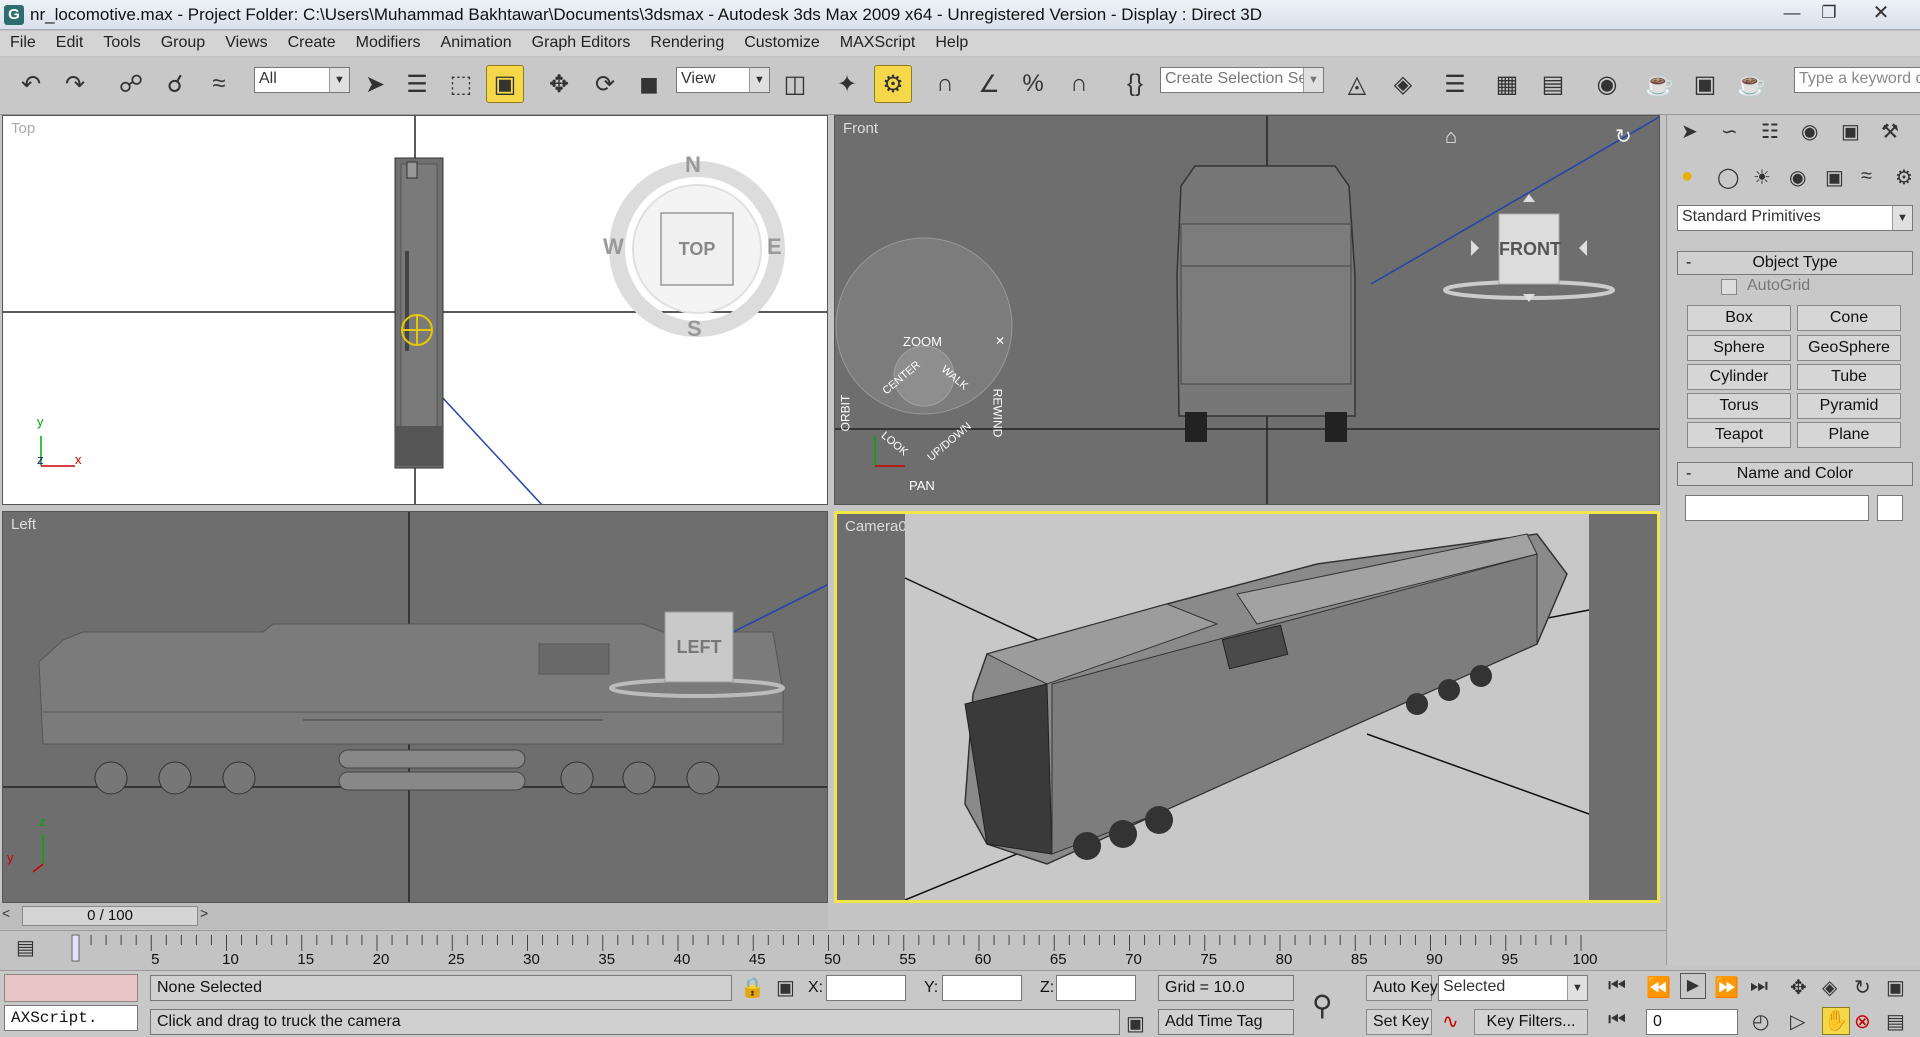 The height and width of the screenshot is (1037, 1920). Describe the element at coordinates (1777, 508) in the screenshot. I see `object-name-input` at that location.